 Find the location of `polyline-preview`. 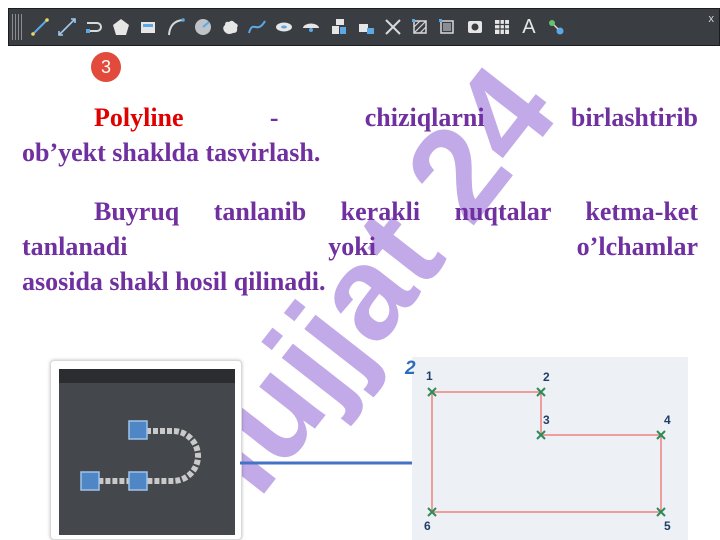

polyline-preview is located at coordinates (147, 452).